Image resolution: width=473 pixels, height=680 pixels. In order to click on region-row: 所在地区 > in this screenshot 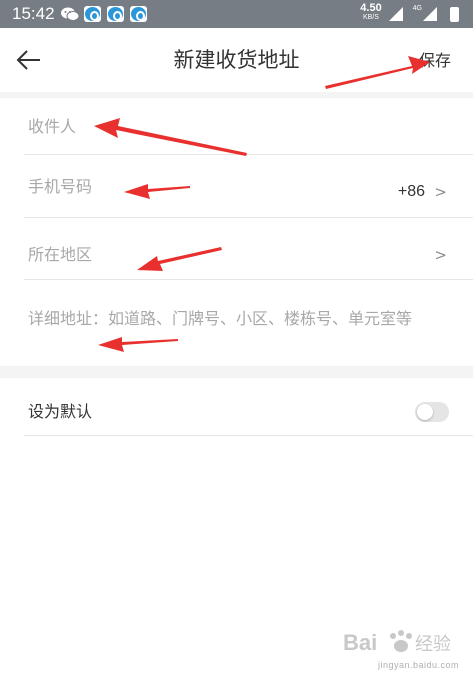, I will do `click(248, 249)`.